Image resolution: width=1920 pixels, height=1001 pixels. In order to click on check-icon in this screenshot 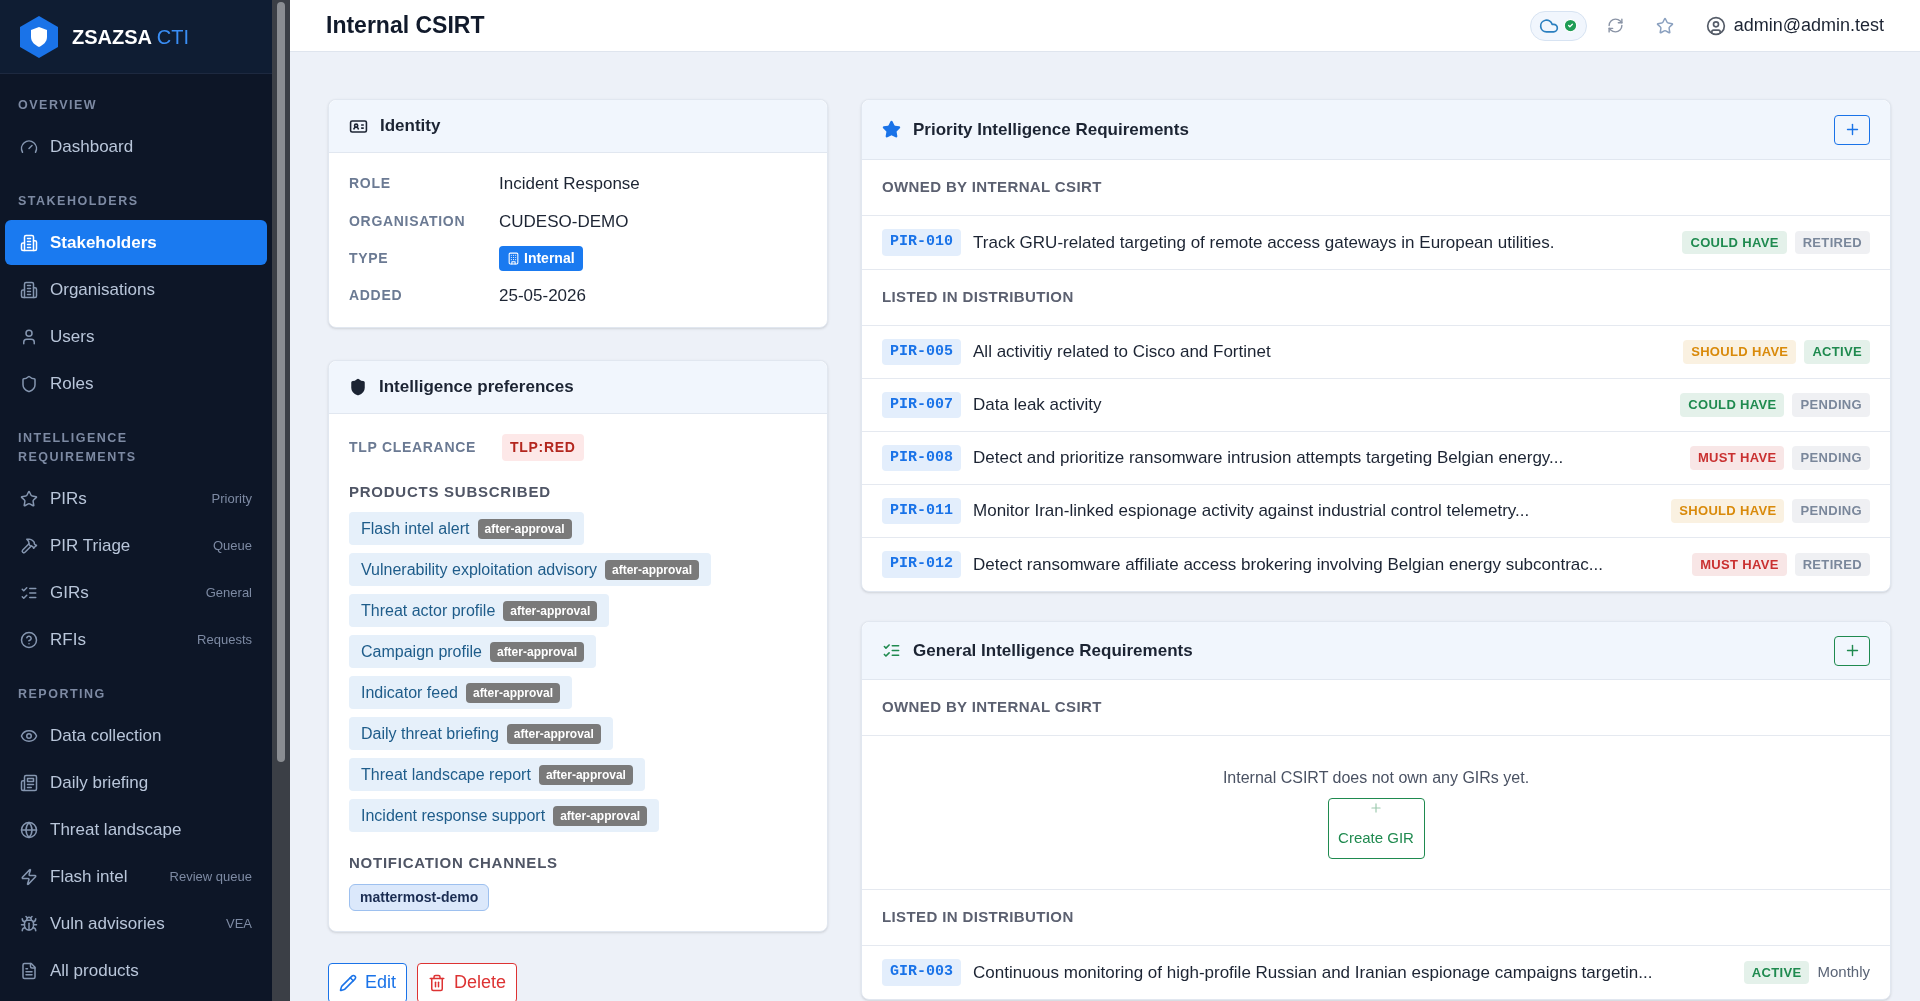, I will do `click(1570, 25)`.